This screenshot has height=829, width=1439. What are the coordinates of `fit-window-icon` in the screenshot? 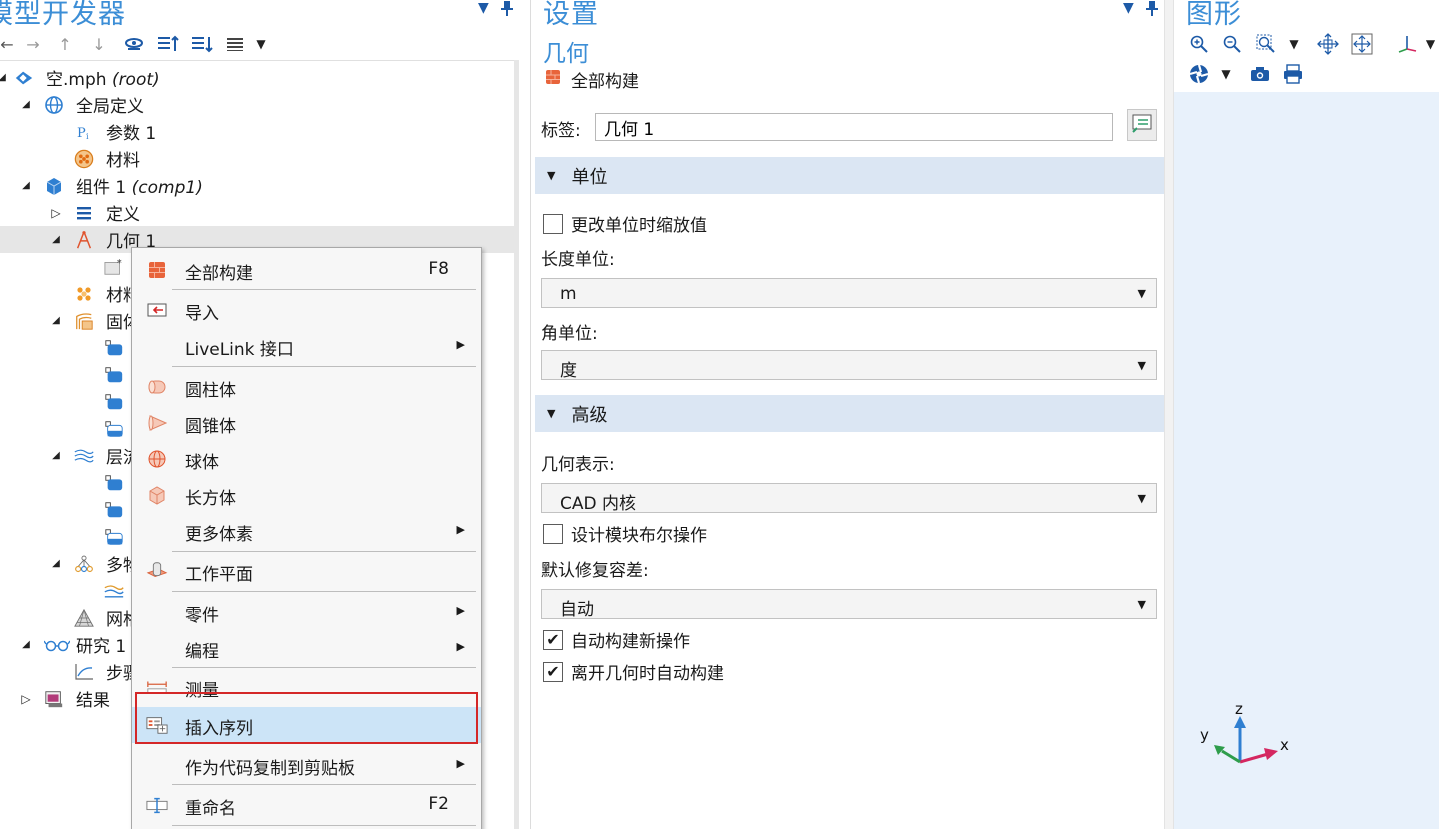 It's located at (1362, 44).